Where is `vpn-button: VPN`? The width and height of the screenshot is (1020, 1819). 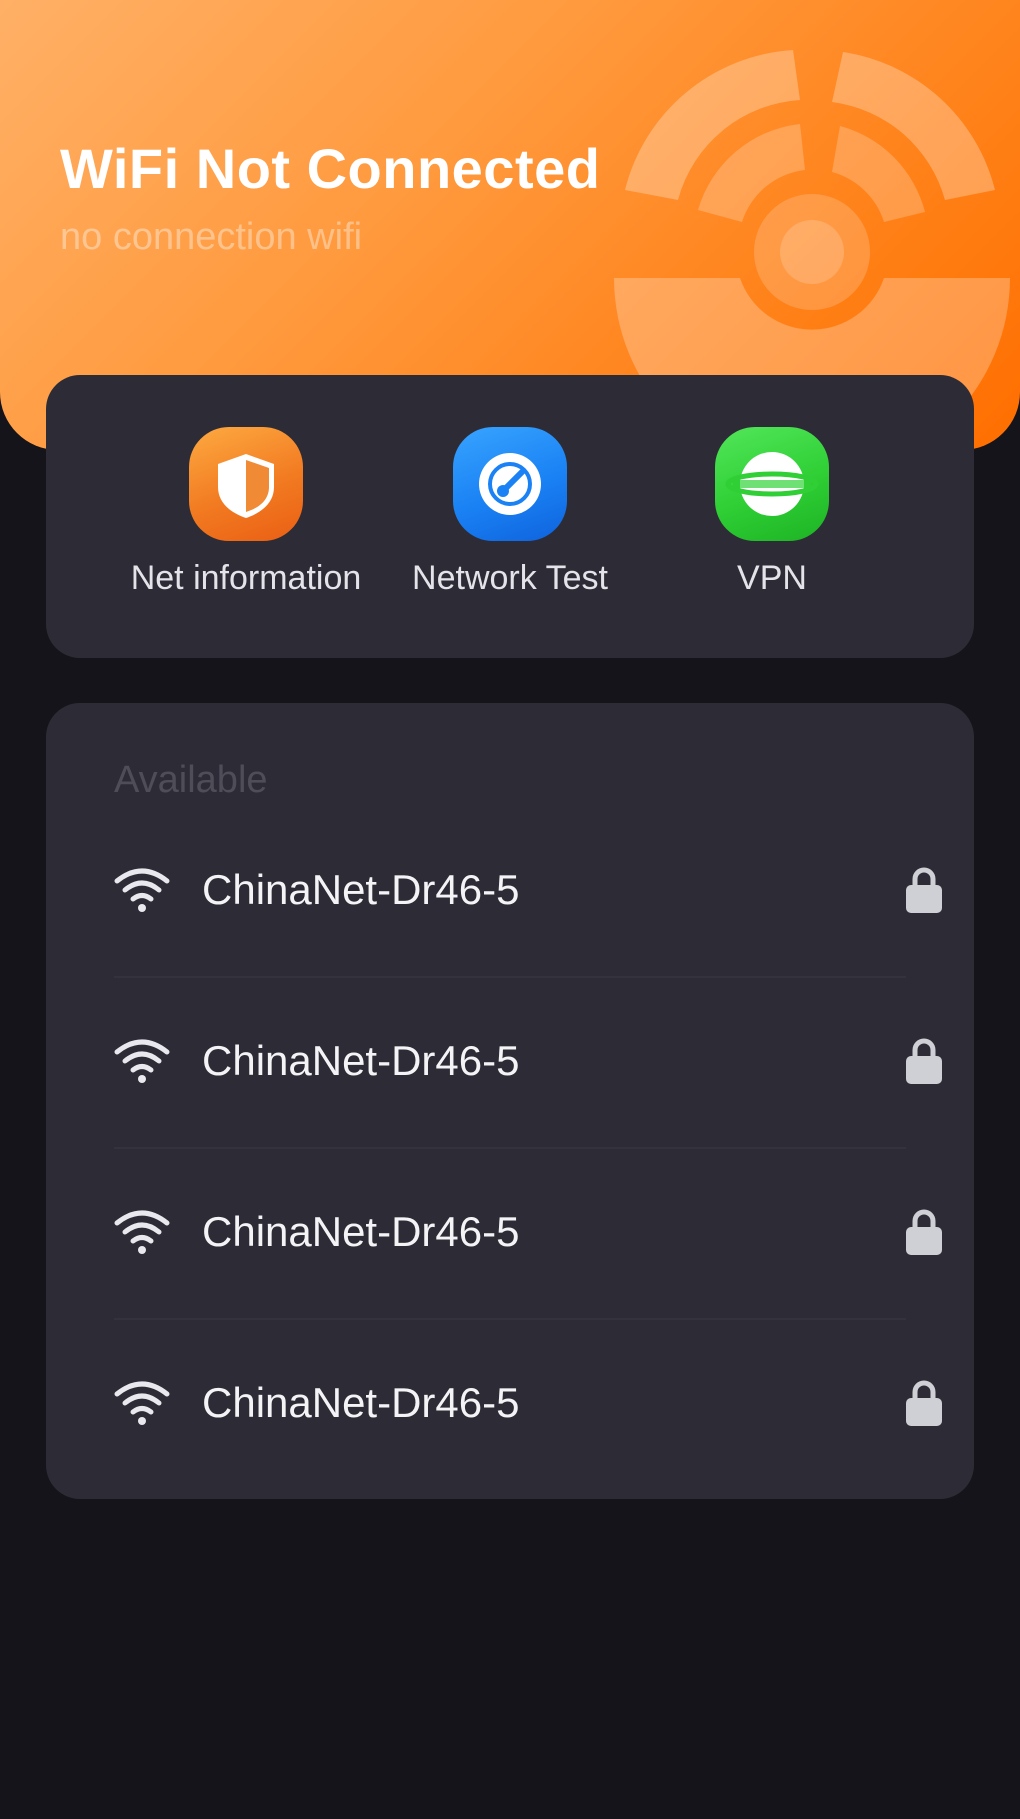 vpn-button: VPN is located at coordinates (772, 512).